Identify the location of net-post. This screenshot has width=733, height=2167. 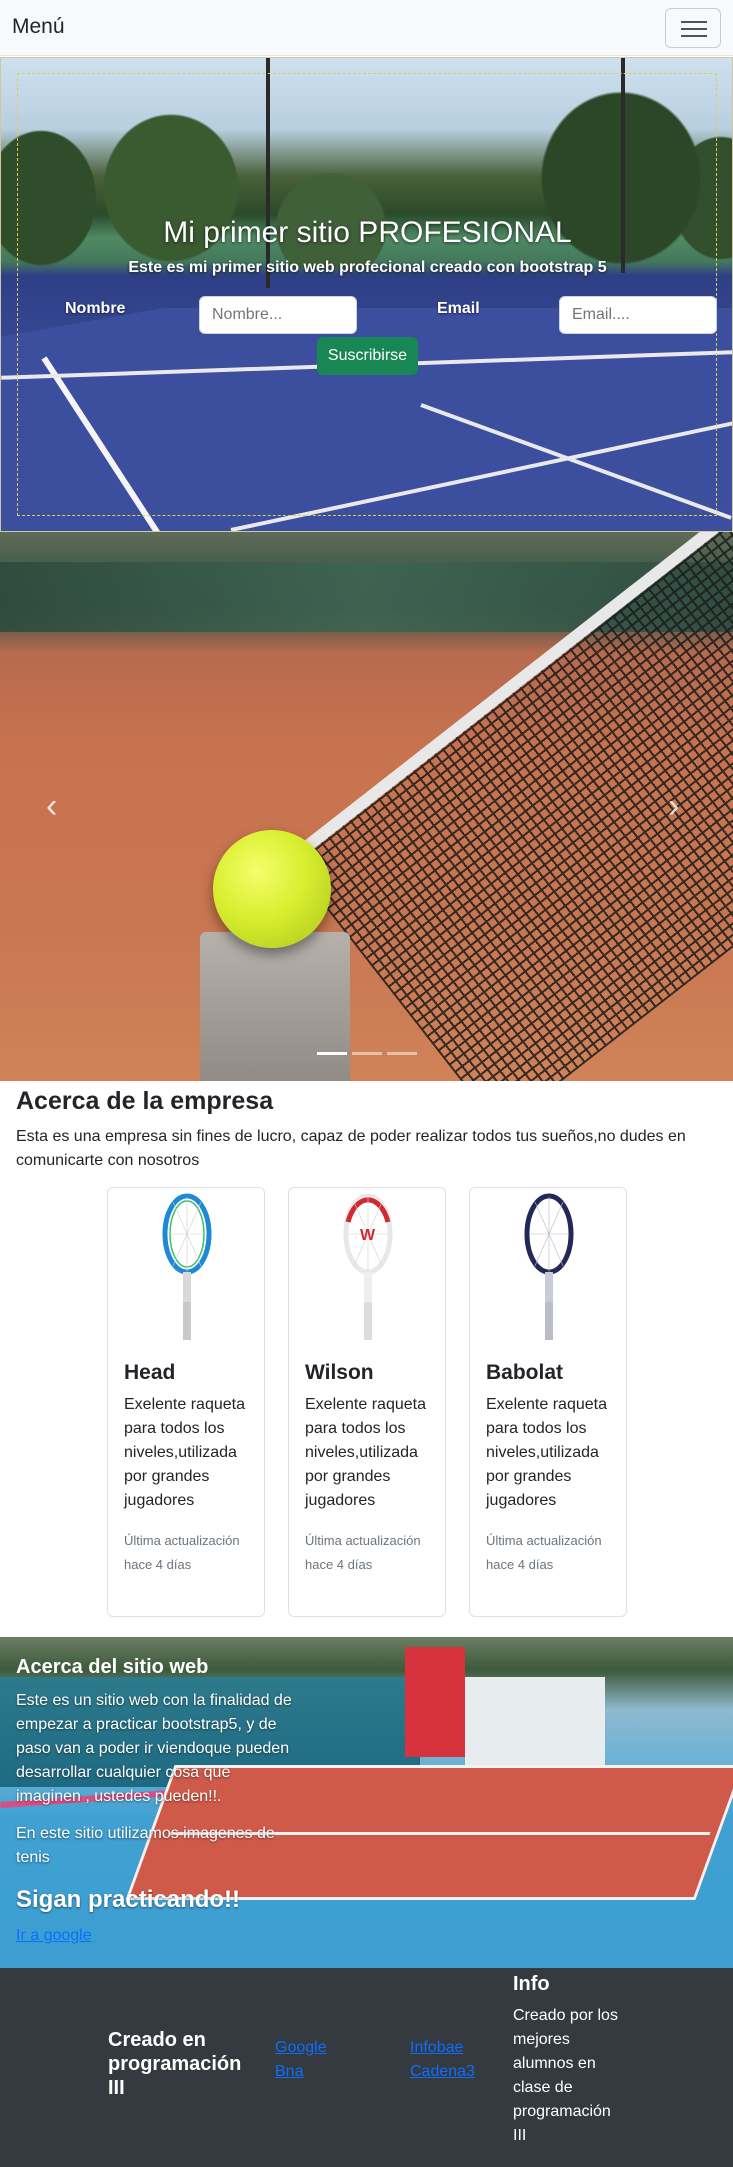
(275, 1006).